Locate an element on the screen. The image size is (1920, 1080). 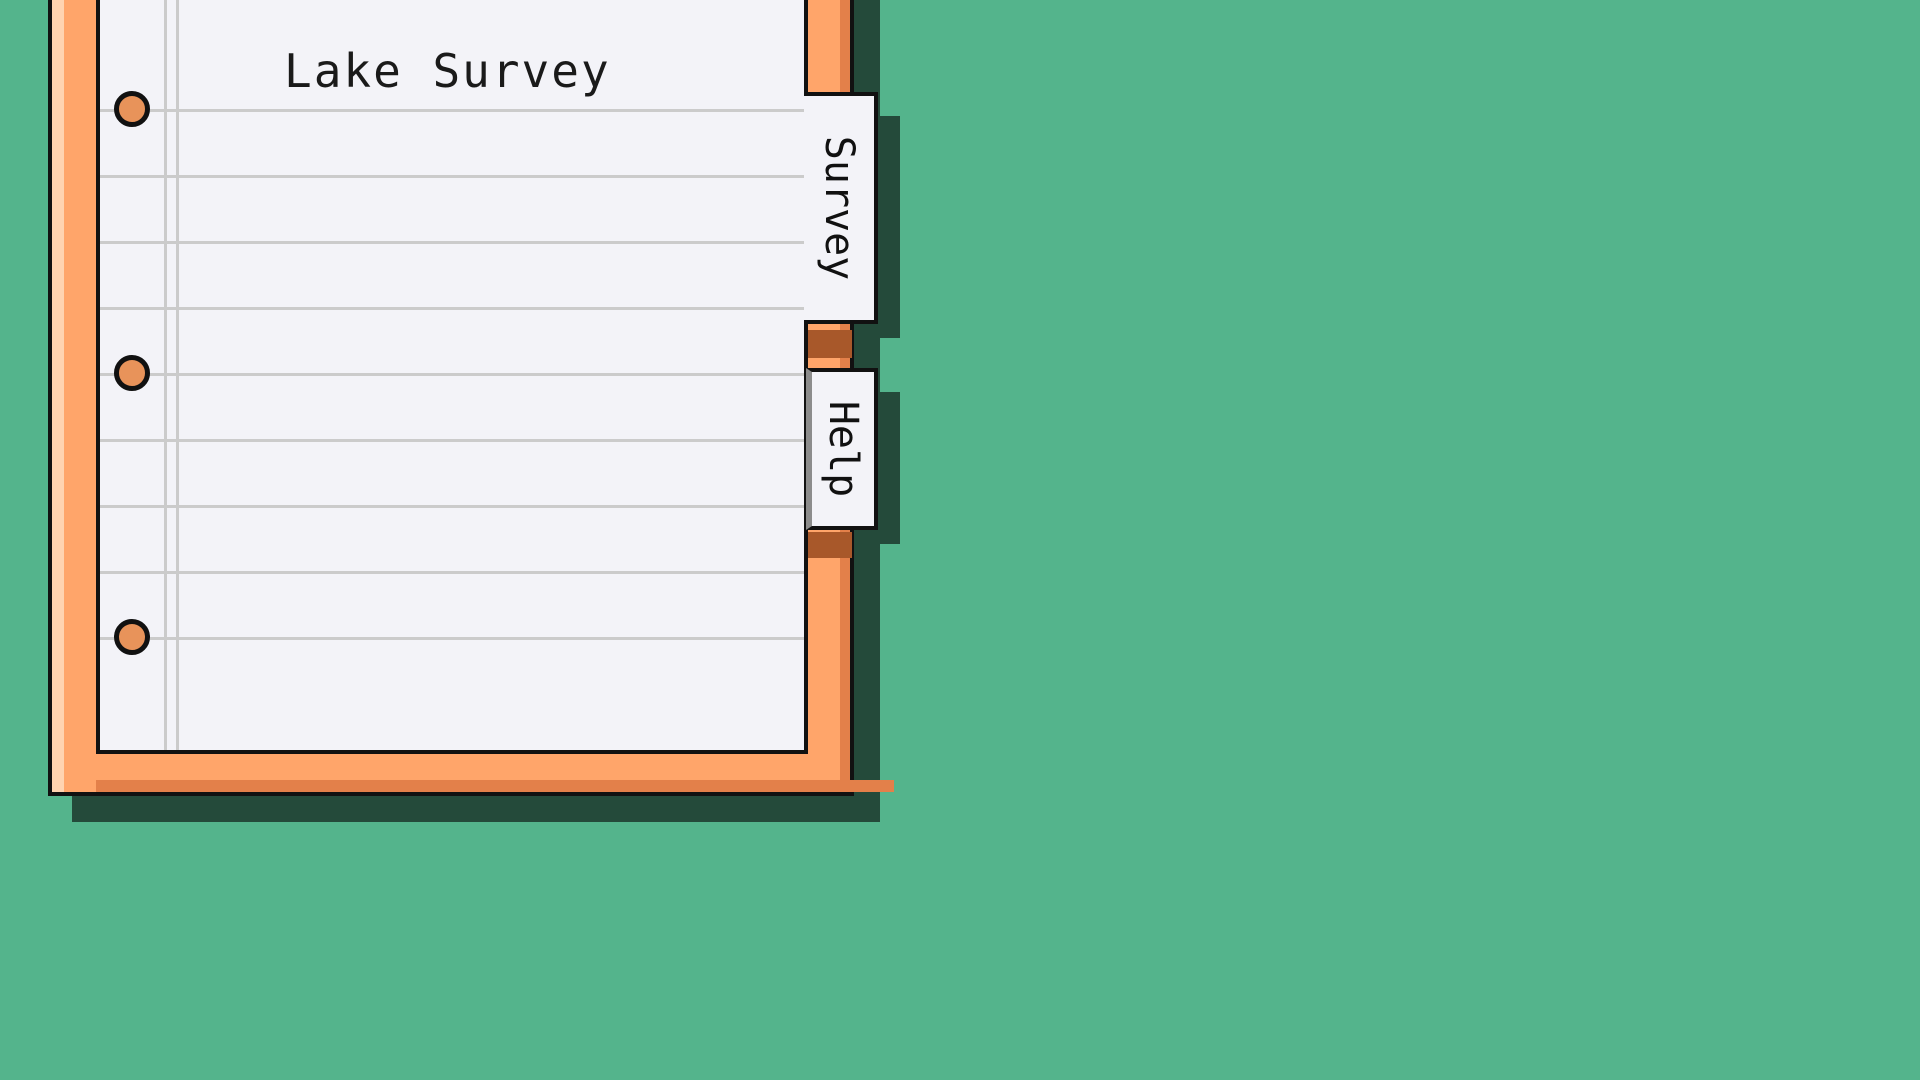
binder-highlight is located at coordinates (58, 396).